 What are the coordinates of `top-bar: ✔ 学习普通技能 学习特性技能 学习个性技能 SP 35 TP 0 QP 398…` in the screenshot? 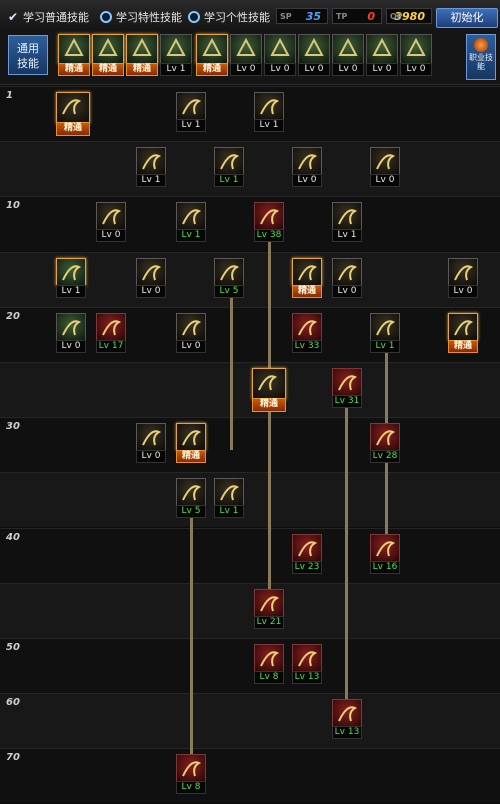 It's located at (250, 16).